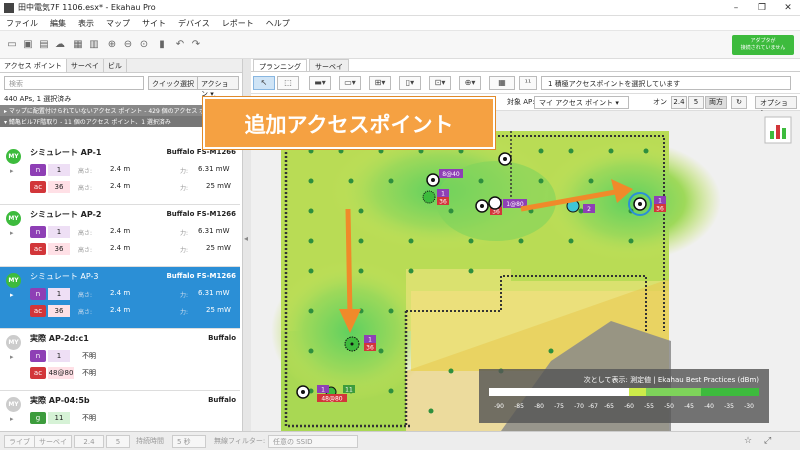  Describe the element at coordinates (19, 441) in the screenshot. I see `live-button: ライブ` at that location.